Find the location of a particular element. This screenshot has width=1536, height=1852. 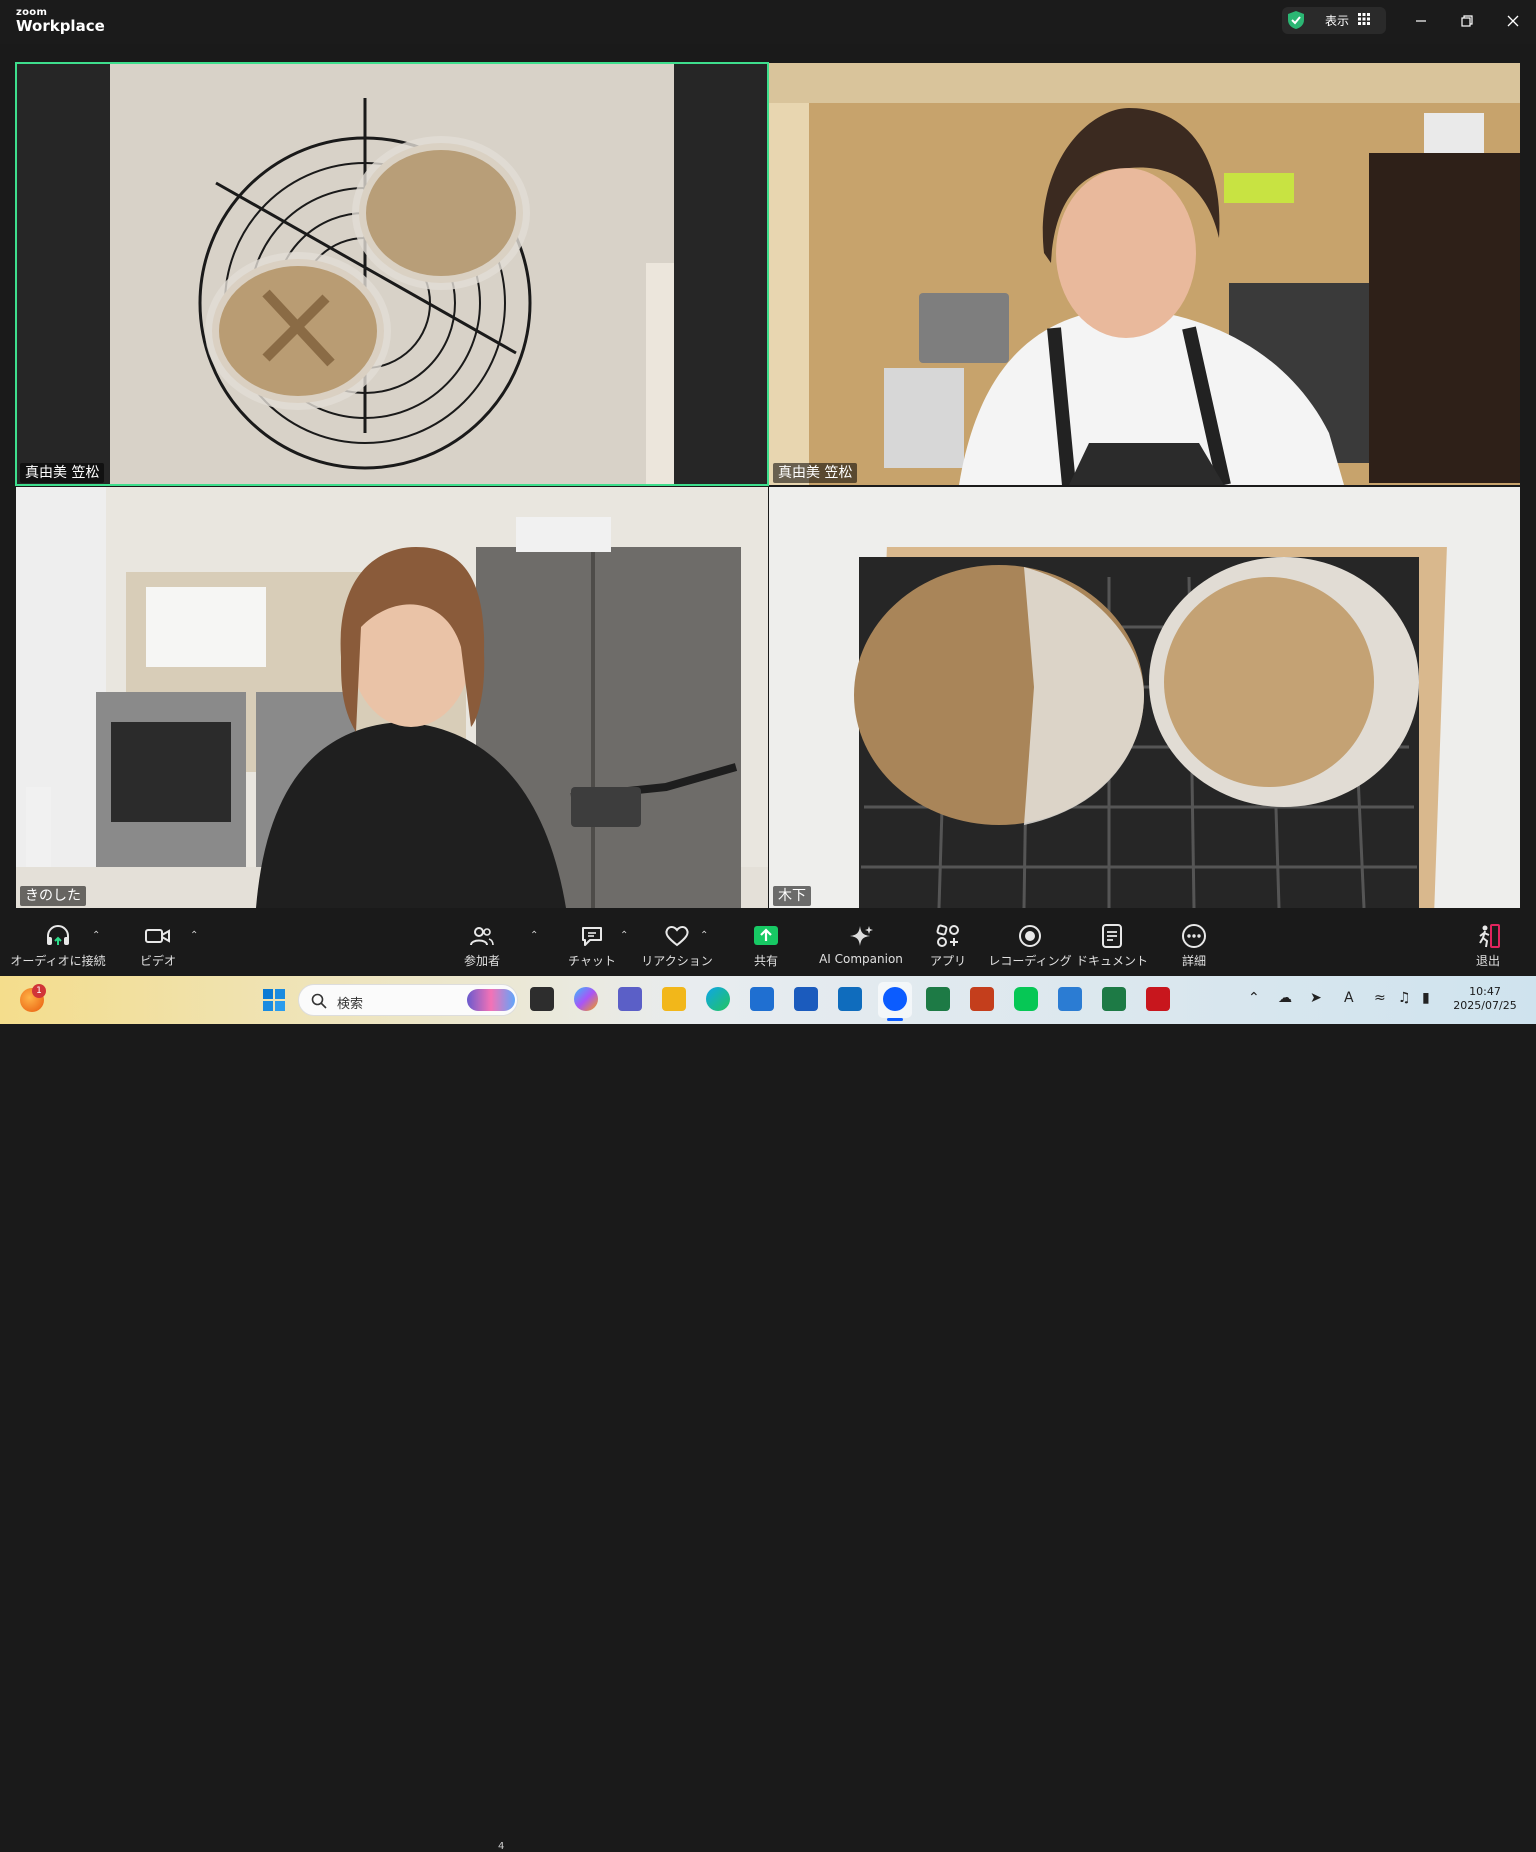

document-icon is located at coordinates (1112, 936).